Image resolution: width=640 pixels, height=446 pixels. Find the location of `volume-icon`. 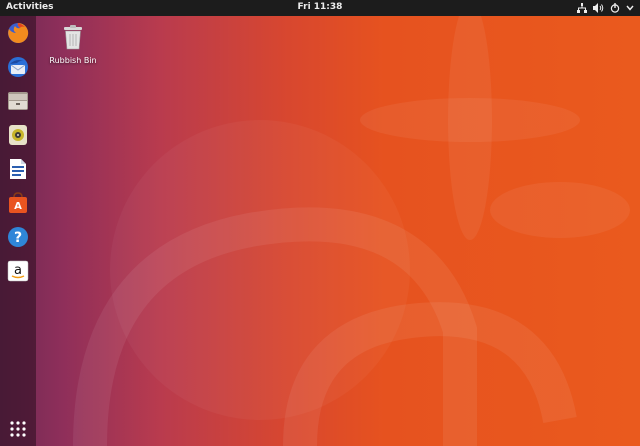

volume-icon is located at coordinates (598, 8).